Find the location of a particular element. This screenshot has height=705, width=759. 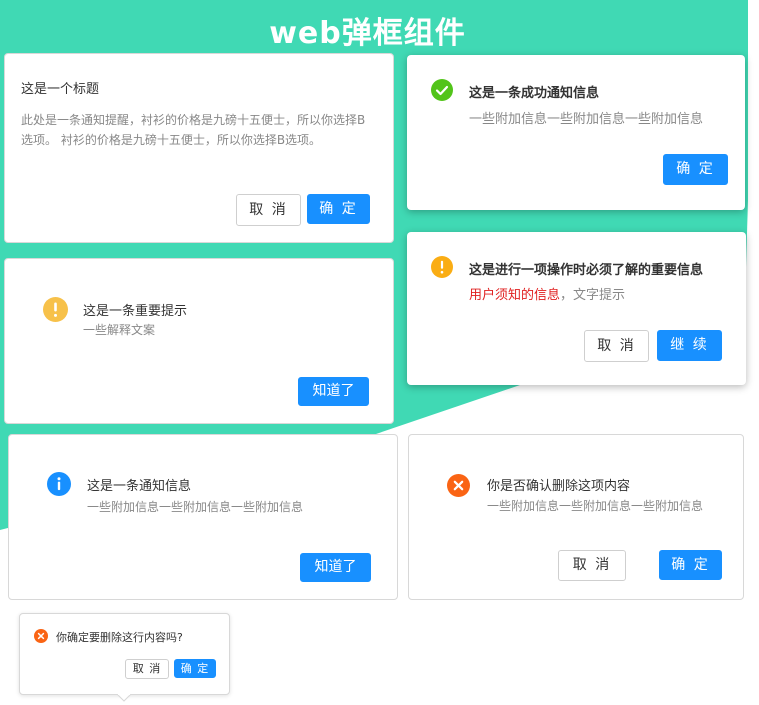

dialog-title: 你是否确认删除这项内容 is located at coordinates (559, 486).